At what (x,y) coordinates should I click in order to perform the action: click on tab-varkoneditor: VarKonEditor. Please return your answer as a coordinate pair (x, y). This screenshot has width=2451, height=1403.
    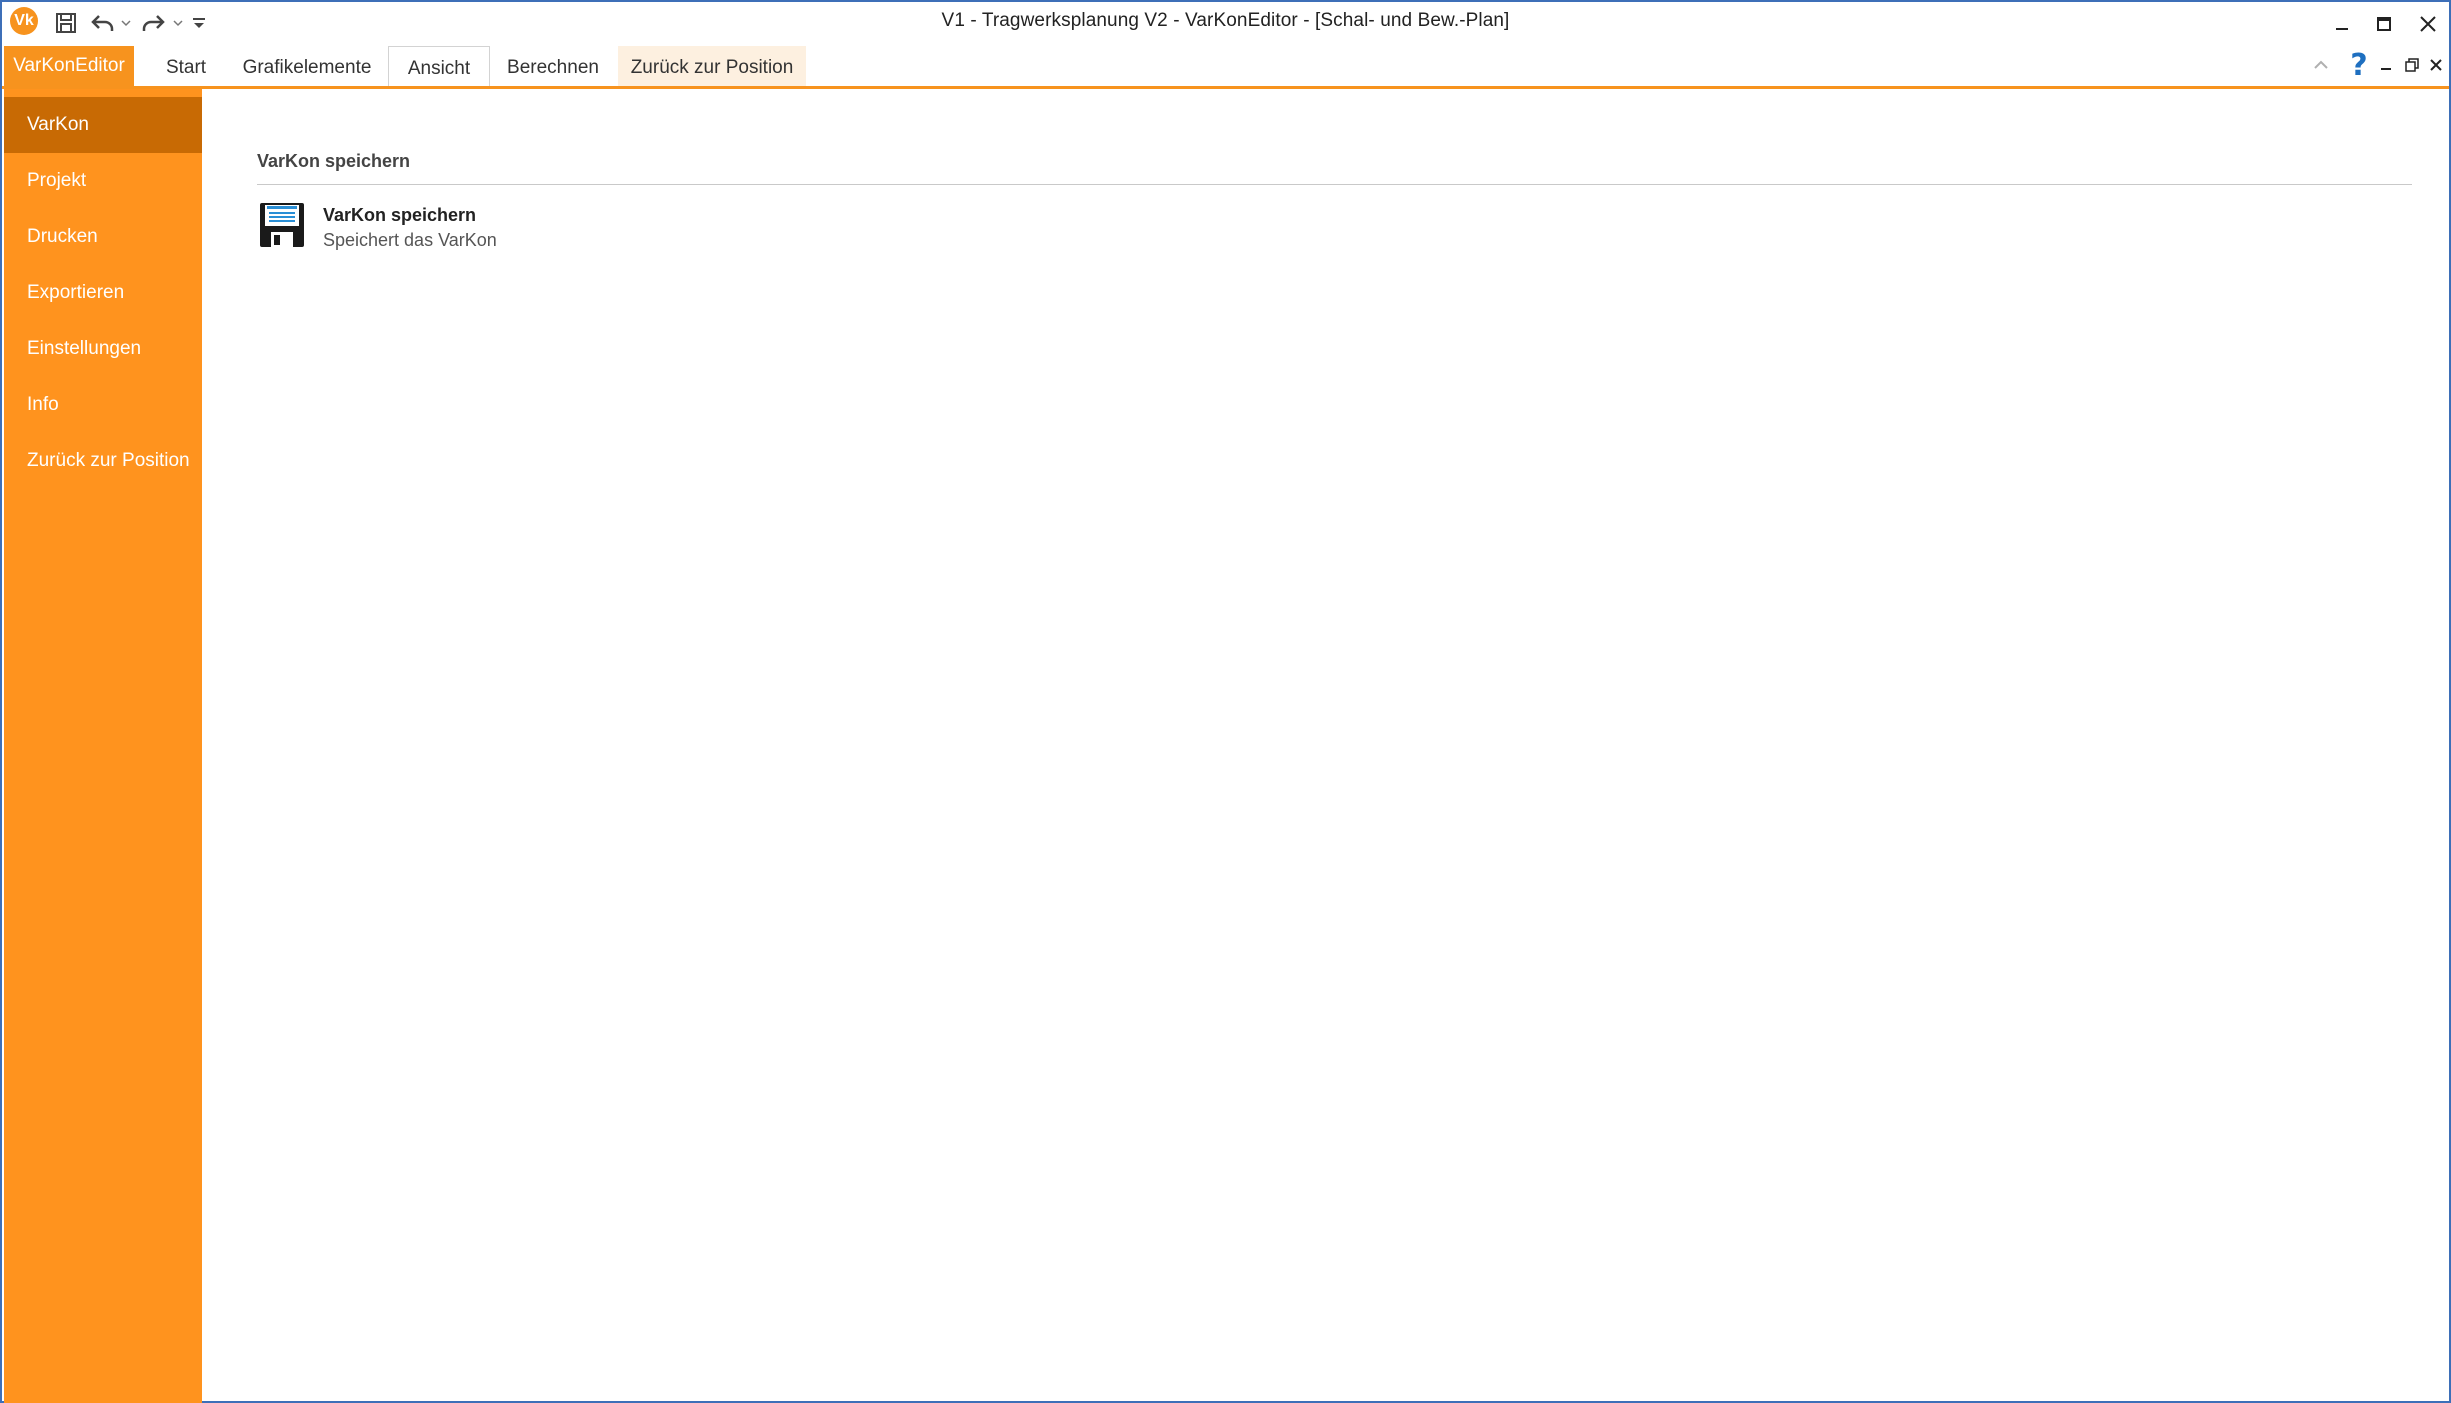
    Looking at the image, I should click on (69, 66).